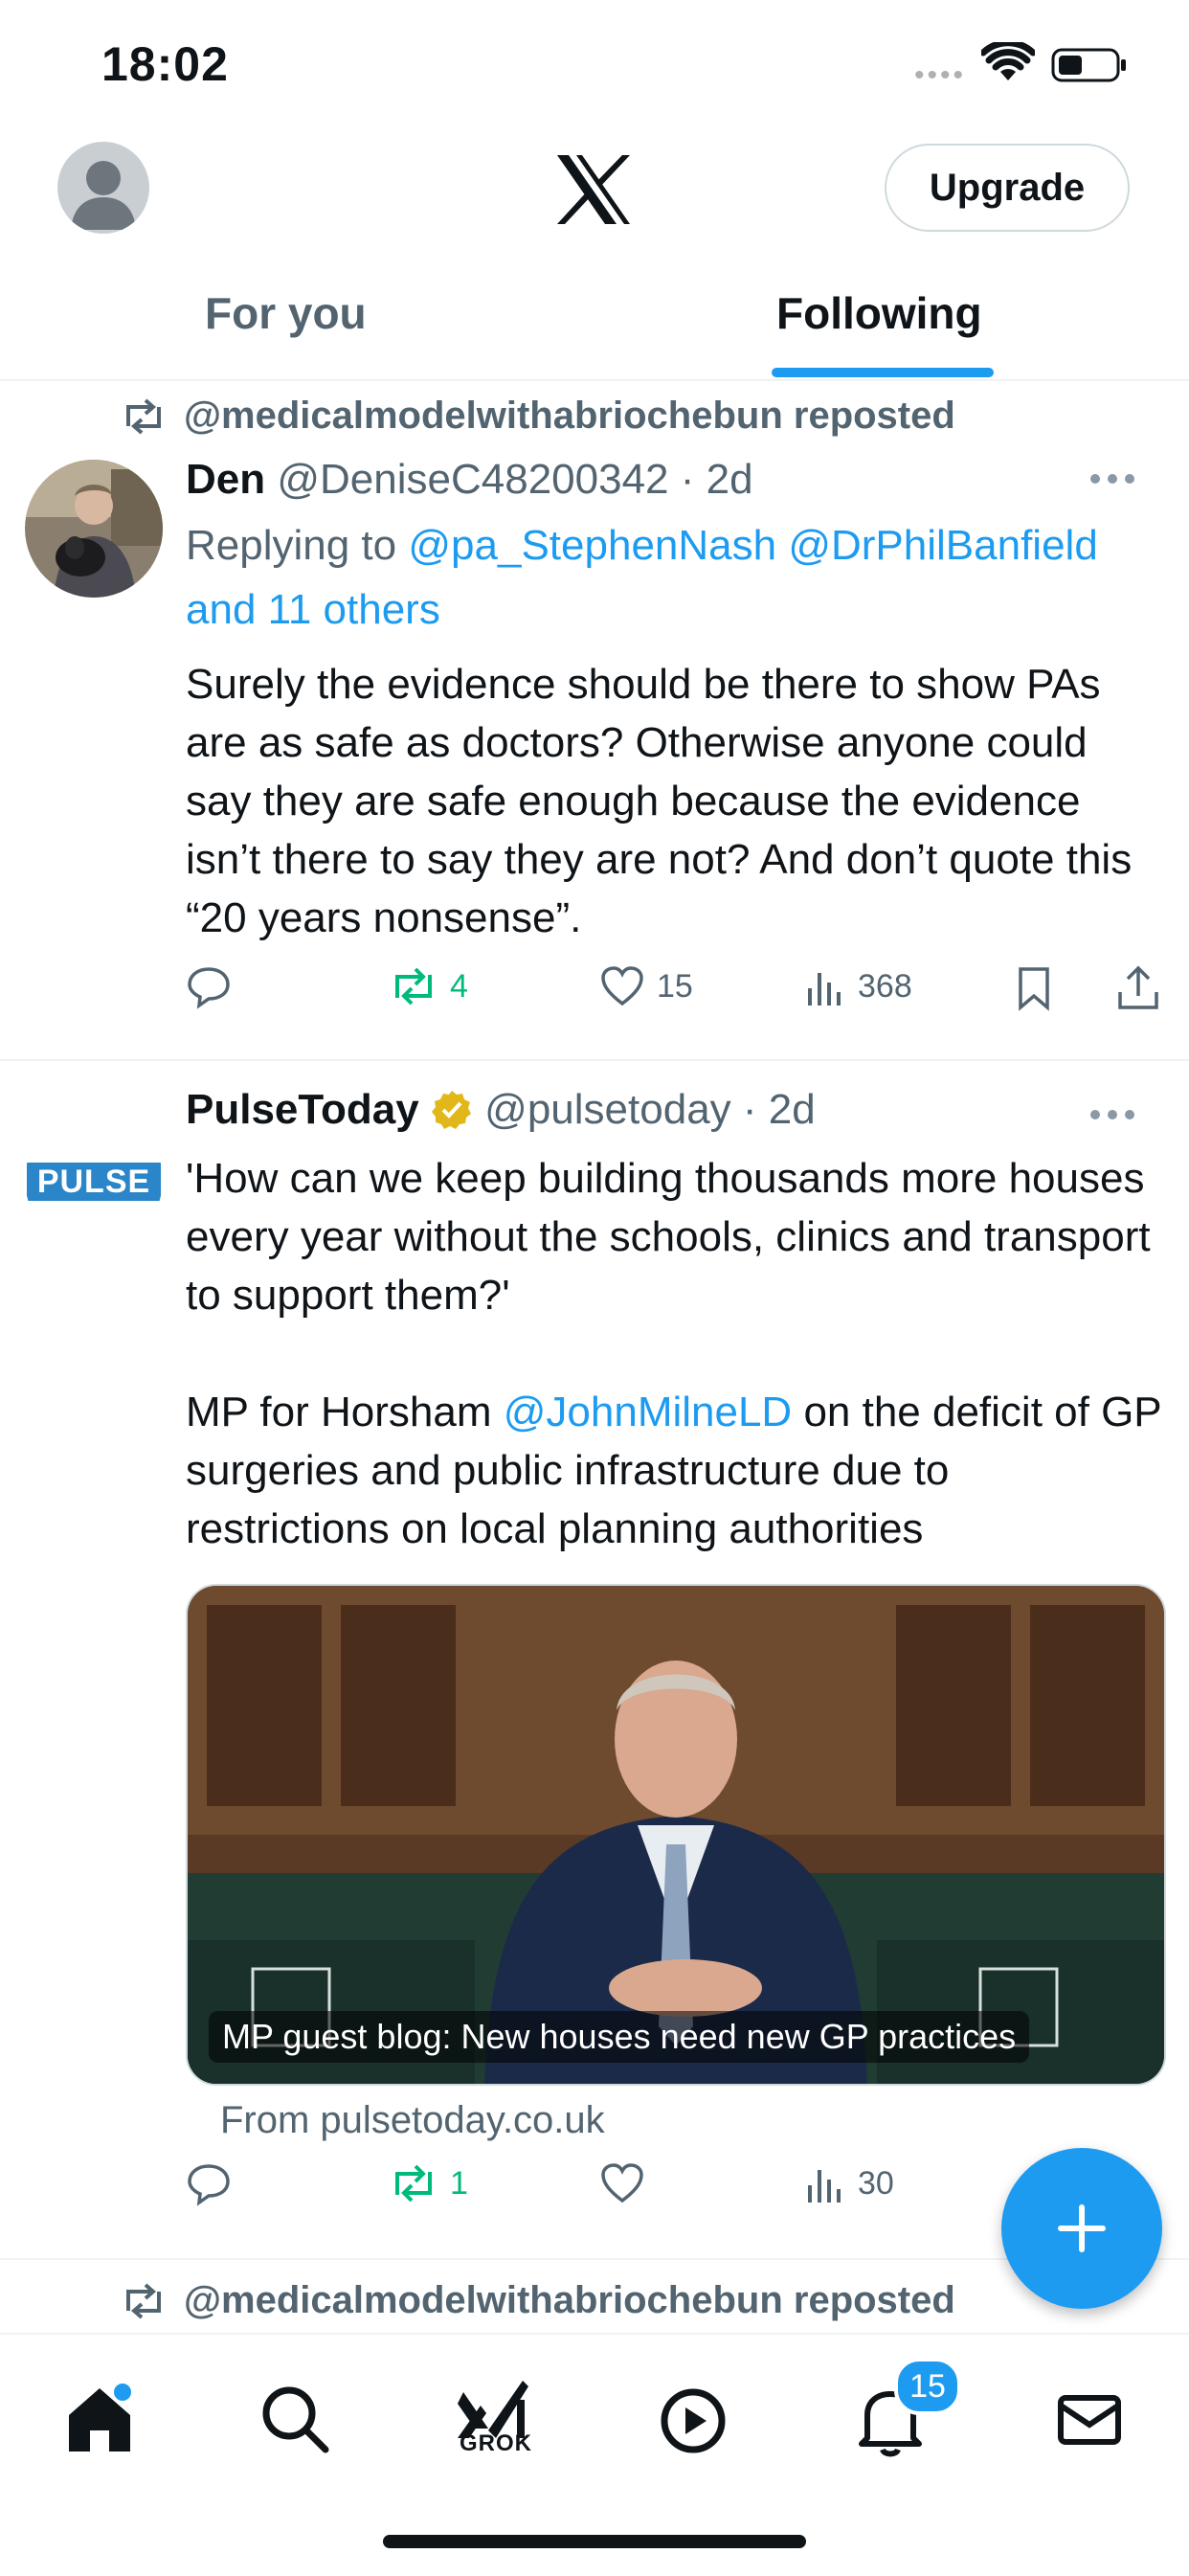  I want to click on display-name: Den, so click(225, 479).